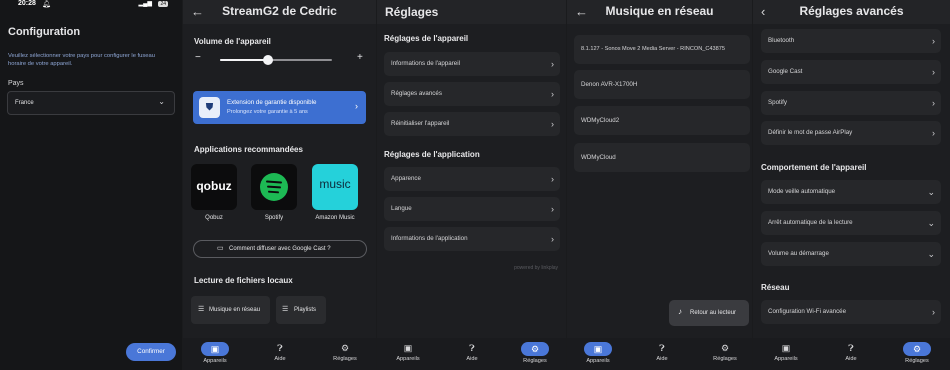 This screenshot has width=950, height=370. Describe the element at coordinates (851, 41) in the screenshot. I see `advanced-item-bluetooth: Bluetooth ›` at that location.